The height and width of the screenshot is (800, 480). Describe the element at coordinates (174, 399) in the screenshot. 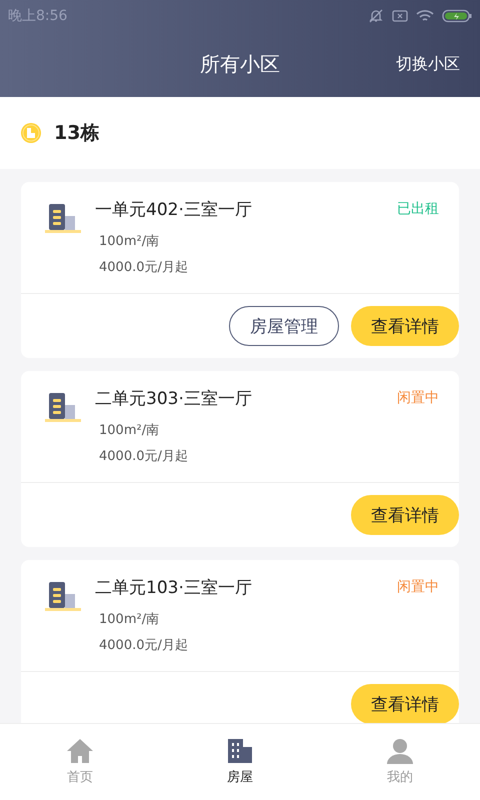

I see `house-name: 二单元303·三室一厅` at that location.